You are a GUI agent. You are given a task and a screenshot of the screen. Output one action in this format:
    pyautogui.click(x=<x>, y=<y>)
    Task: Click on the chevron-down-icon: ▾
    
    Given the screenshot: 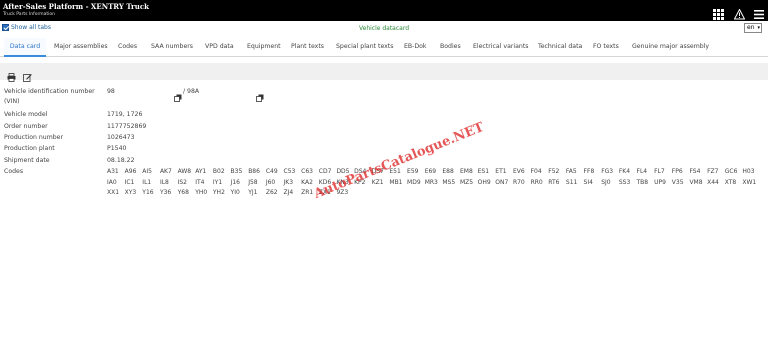 What is the action you would take?
    pyautogui.click(x=758, y=28)
    